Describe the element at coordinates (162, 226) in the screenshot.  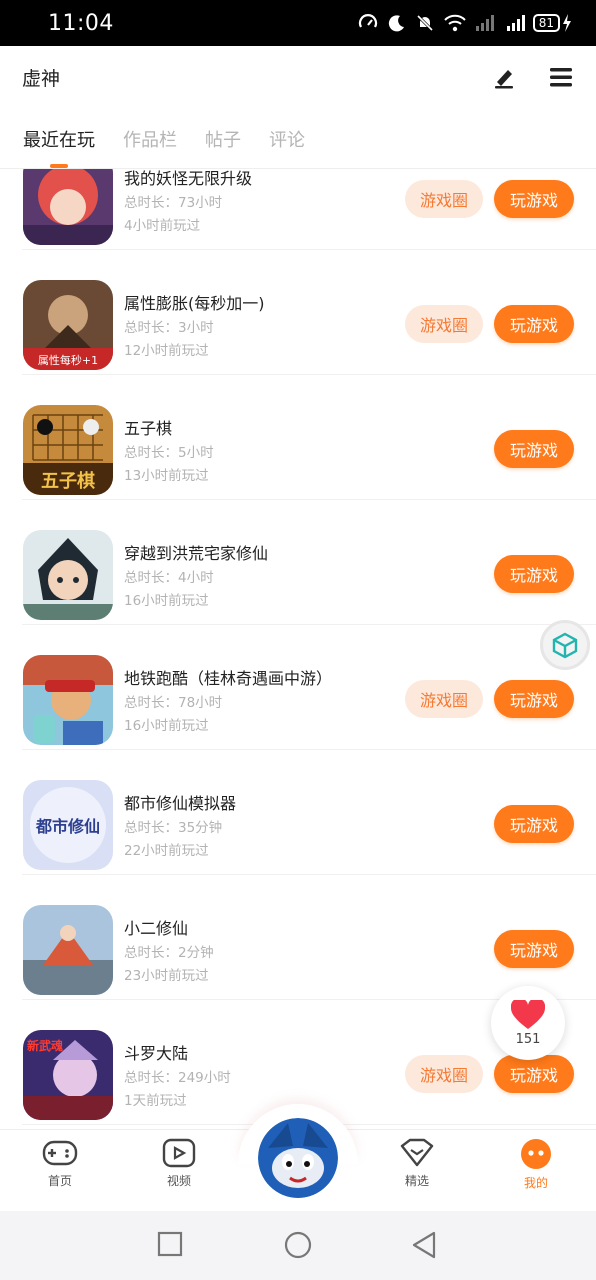
I see `game-last-played: 4小时前玩过` at that location.